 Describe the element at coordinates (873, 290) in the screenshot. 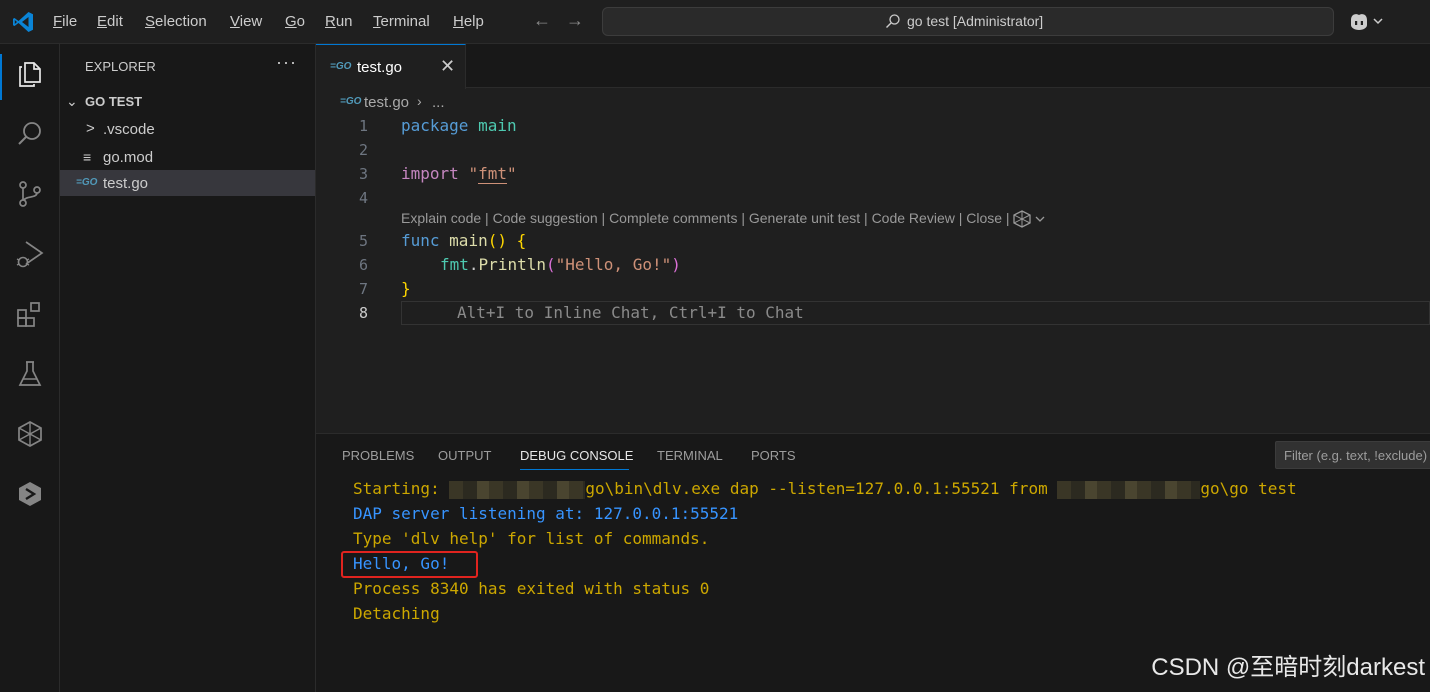

I see `code-line: 7 }` at that location.